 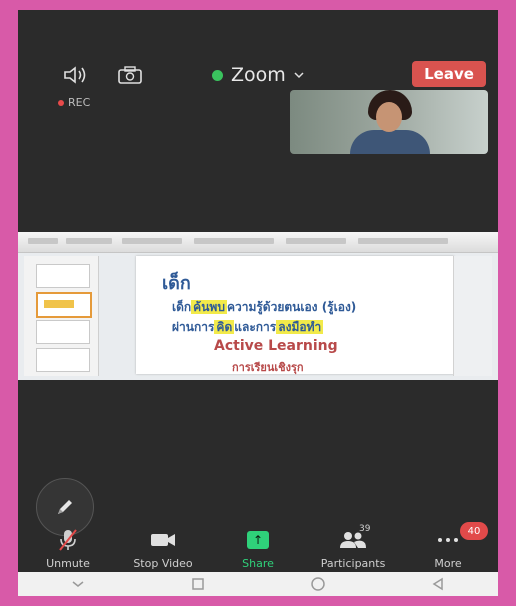 I want to click on stop-video-button: Stop Video, so click(x=163, y=547).